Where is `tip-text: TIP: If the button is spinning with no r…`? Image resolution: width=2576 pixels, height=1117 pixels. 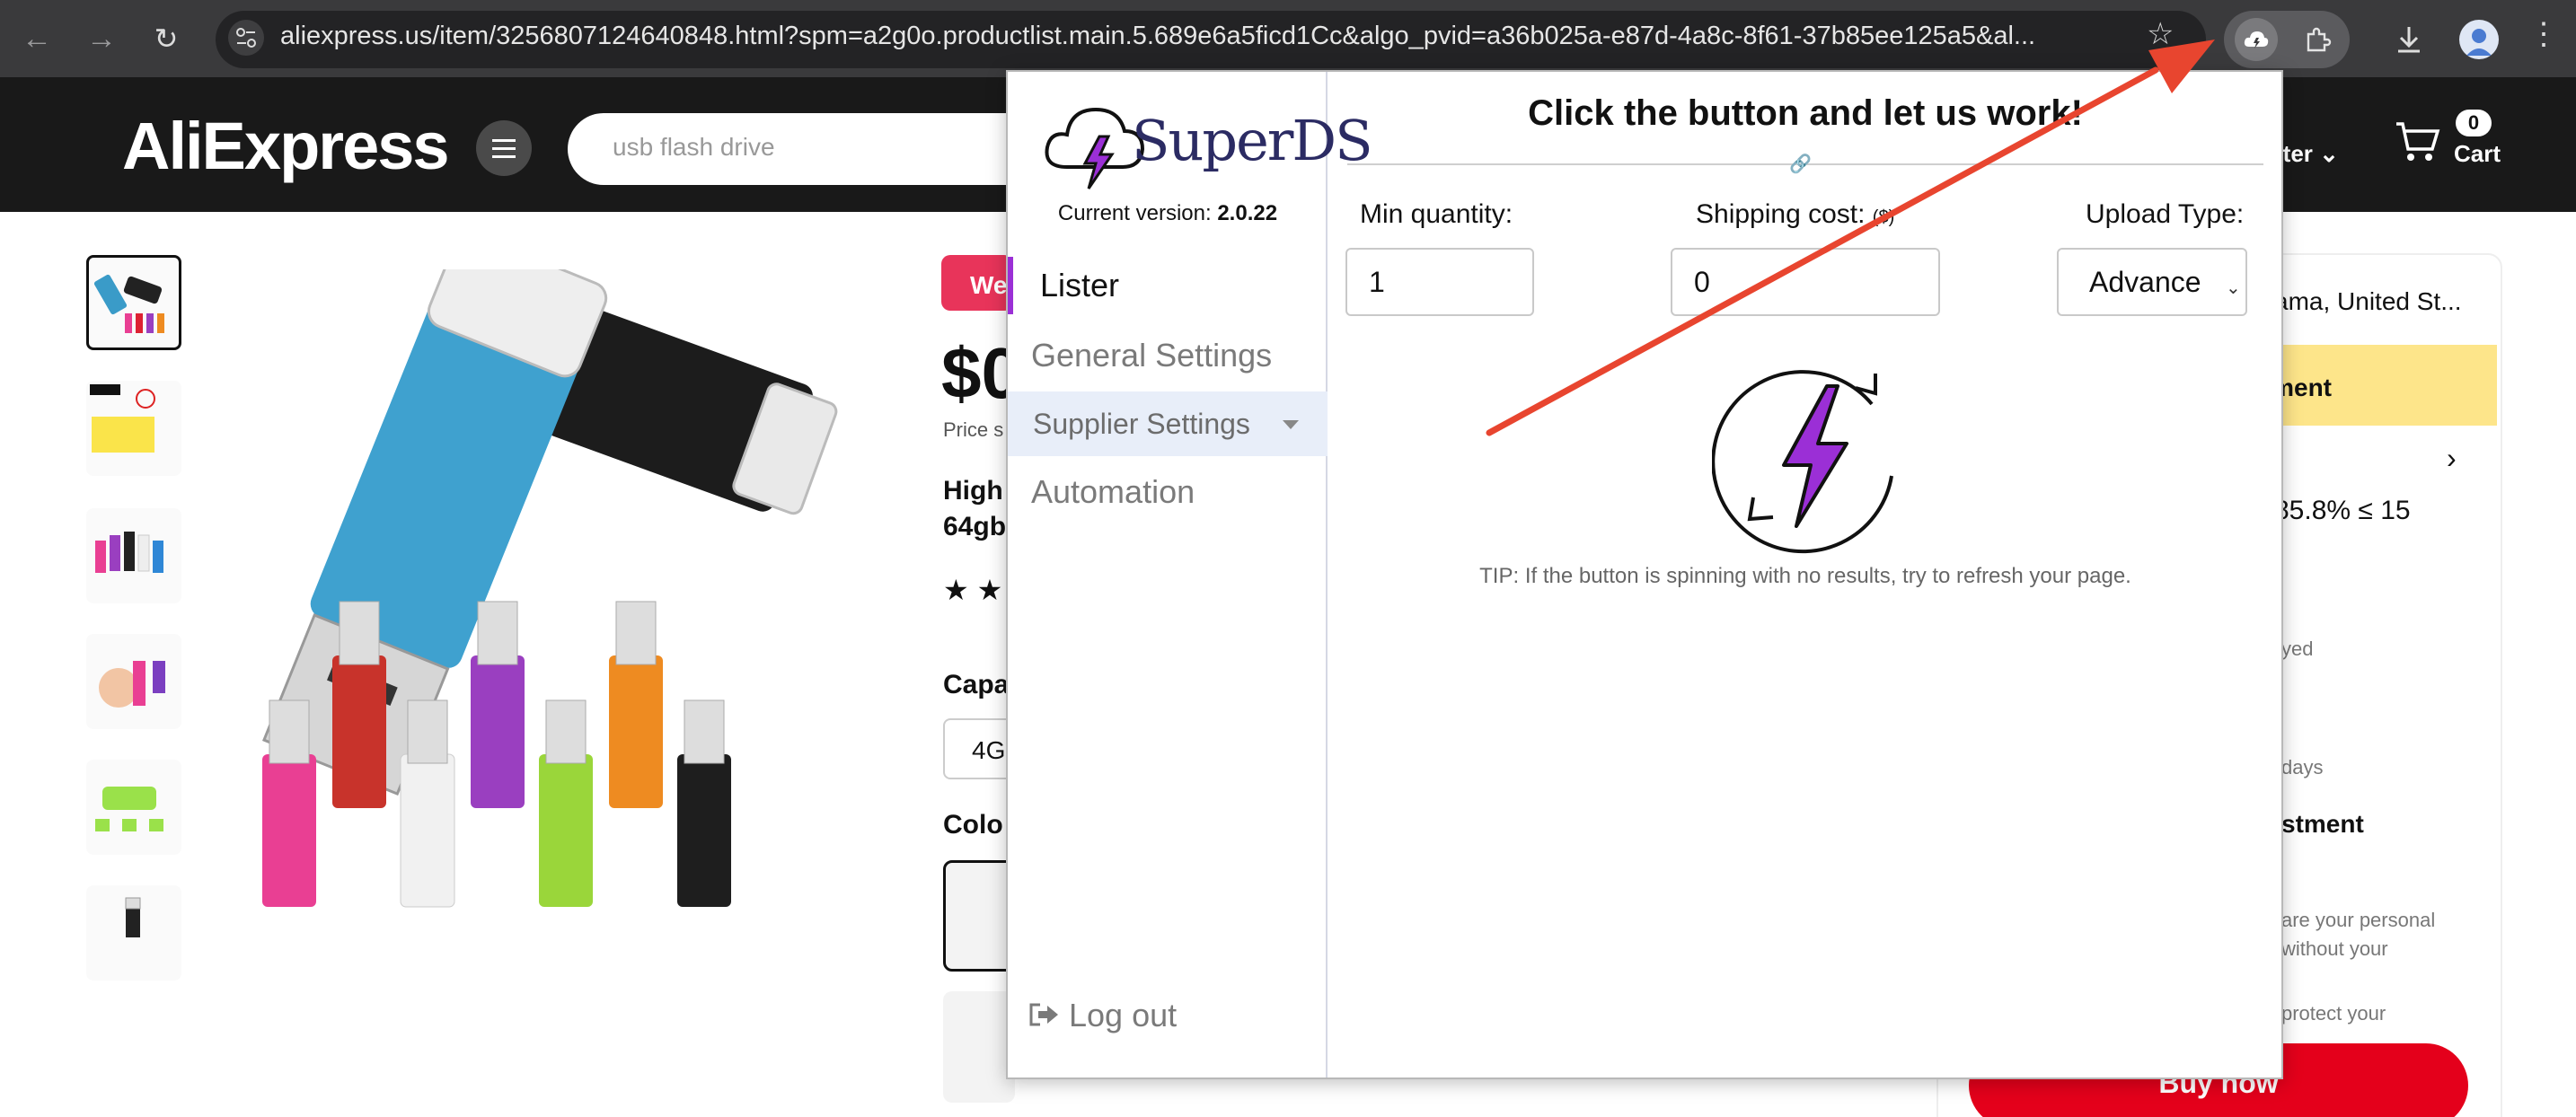
tip-text: TIP: If the button is spinning with no r… is located at coordinates (1805, 576).